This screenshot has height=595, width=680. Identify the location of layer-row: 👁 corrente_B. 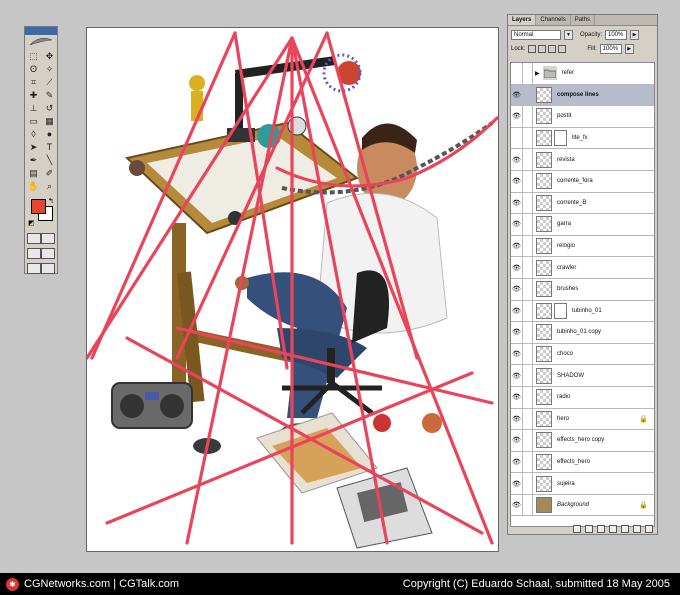
(582, 203).